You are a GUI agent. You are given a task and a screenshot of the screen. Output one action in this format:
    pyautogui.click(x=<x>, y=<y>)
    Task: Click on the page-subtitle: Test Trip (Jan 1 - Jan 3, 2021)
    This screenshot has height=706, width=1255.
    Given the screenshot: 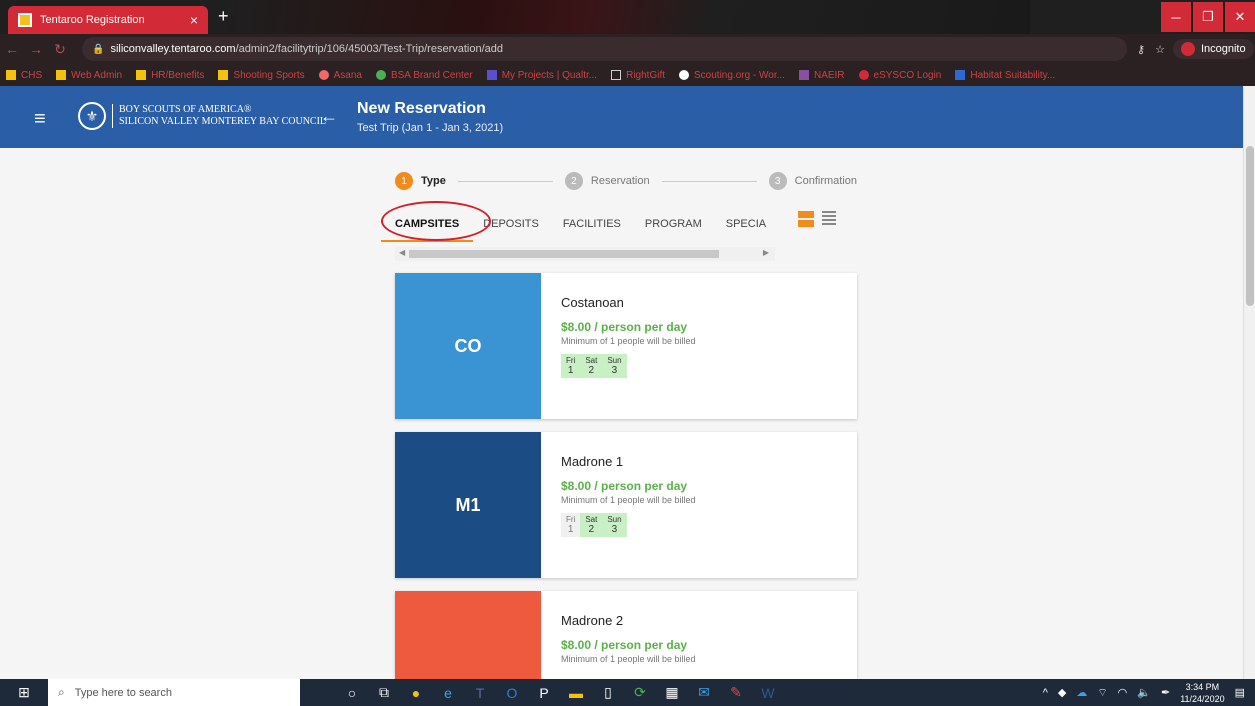 What is the action you would take?
    pyautogui.click(x=430, y=128)
    